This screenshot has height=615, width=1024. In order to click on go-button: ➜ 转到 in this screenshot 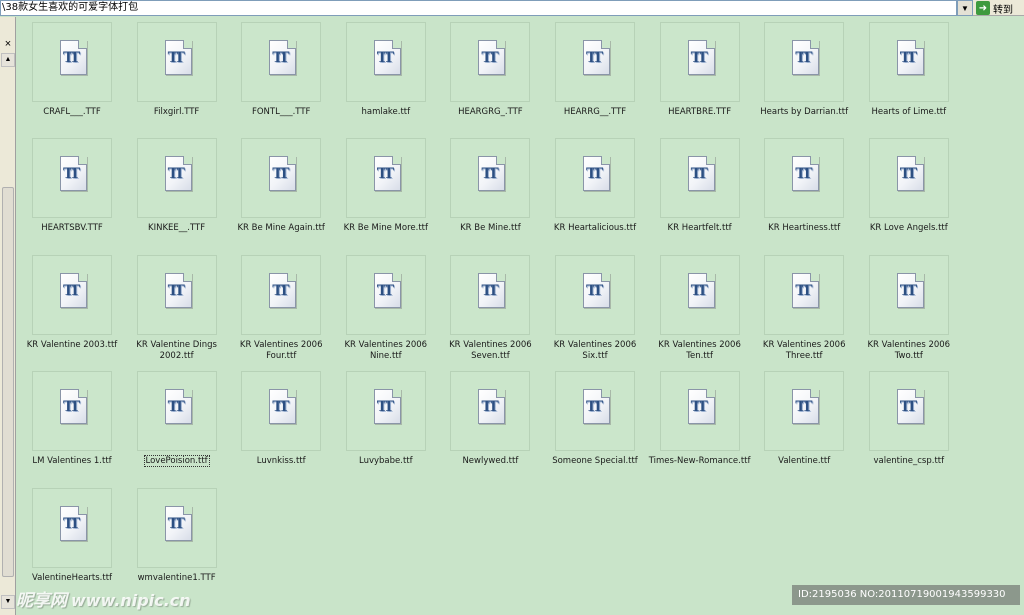, I will do `click(1000, 8)`.